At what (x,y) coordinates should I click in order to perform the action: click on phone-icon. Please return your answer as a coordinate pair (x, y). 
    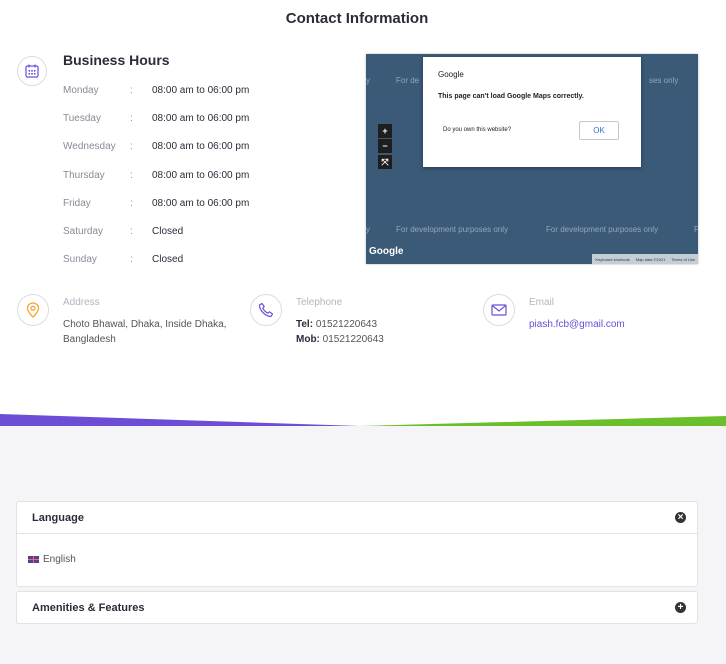
    Looking at the image, I should click on (266, 310).